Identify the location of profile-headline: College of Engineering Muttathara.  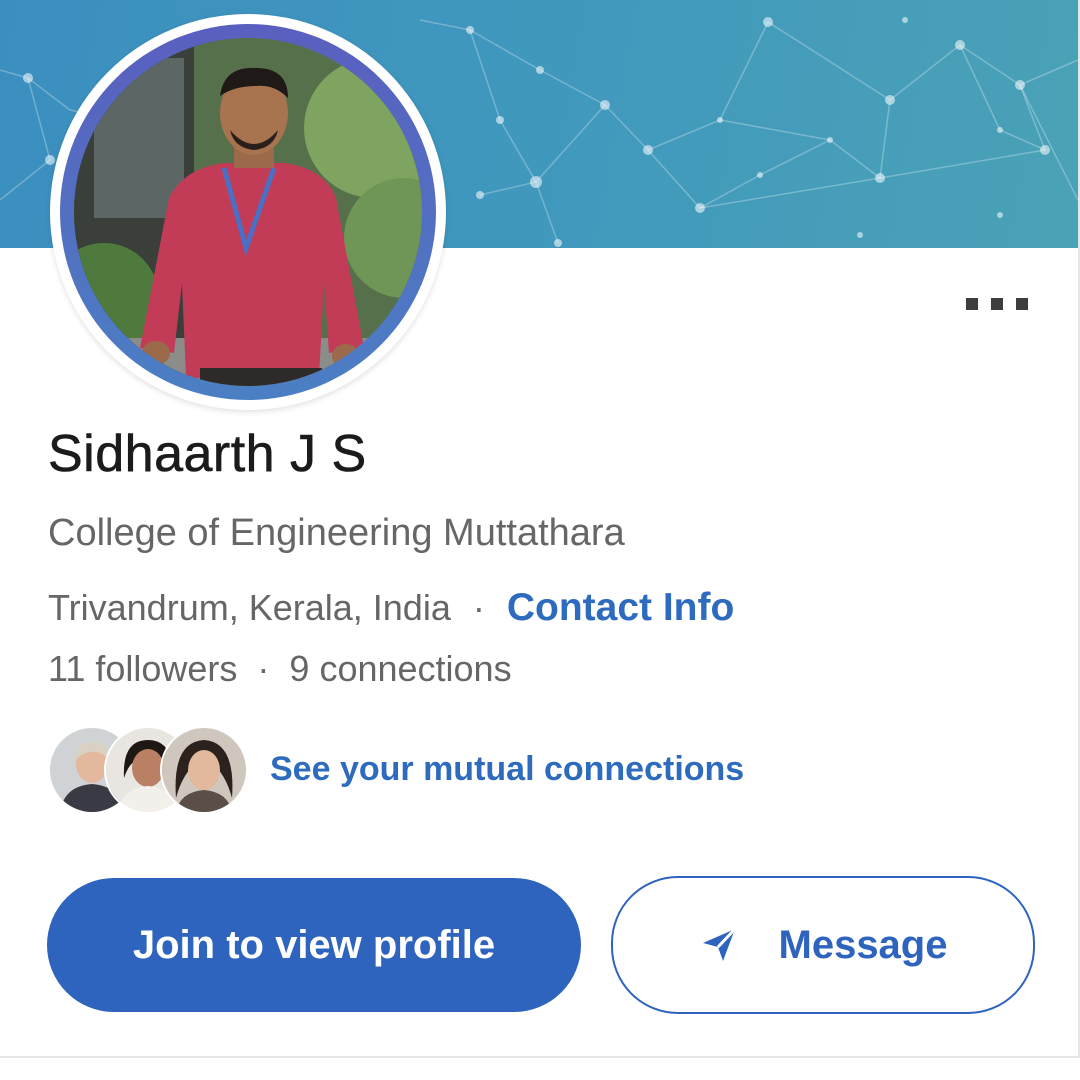
(336, 533).